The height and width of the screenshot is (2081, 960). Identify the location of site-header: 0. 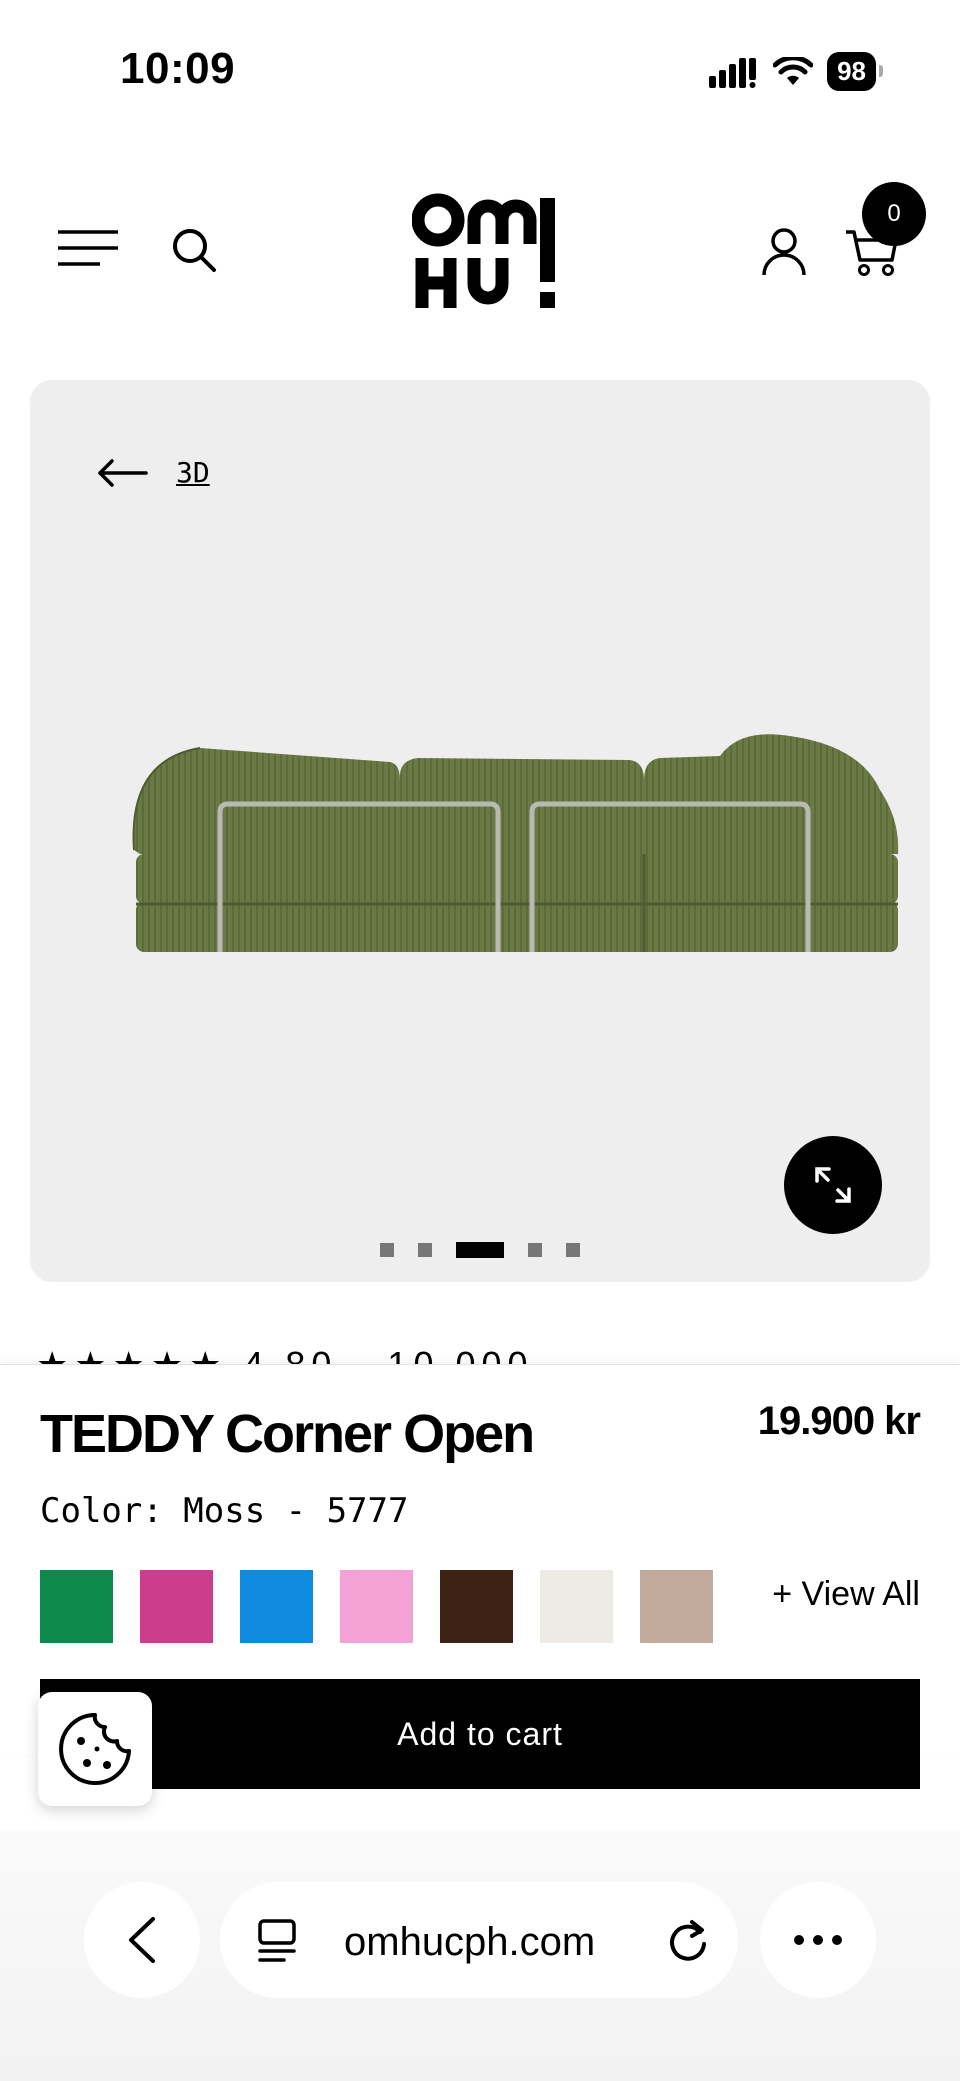
(480, 250).